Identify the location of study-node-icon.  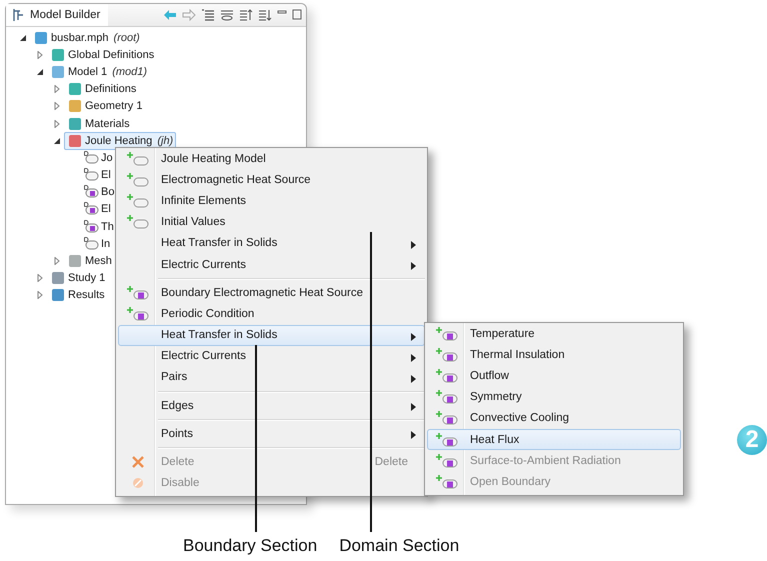
(58, 278).